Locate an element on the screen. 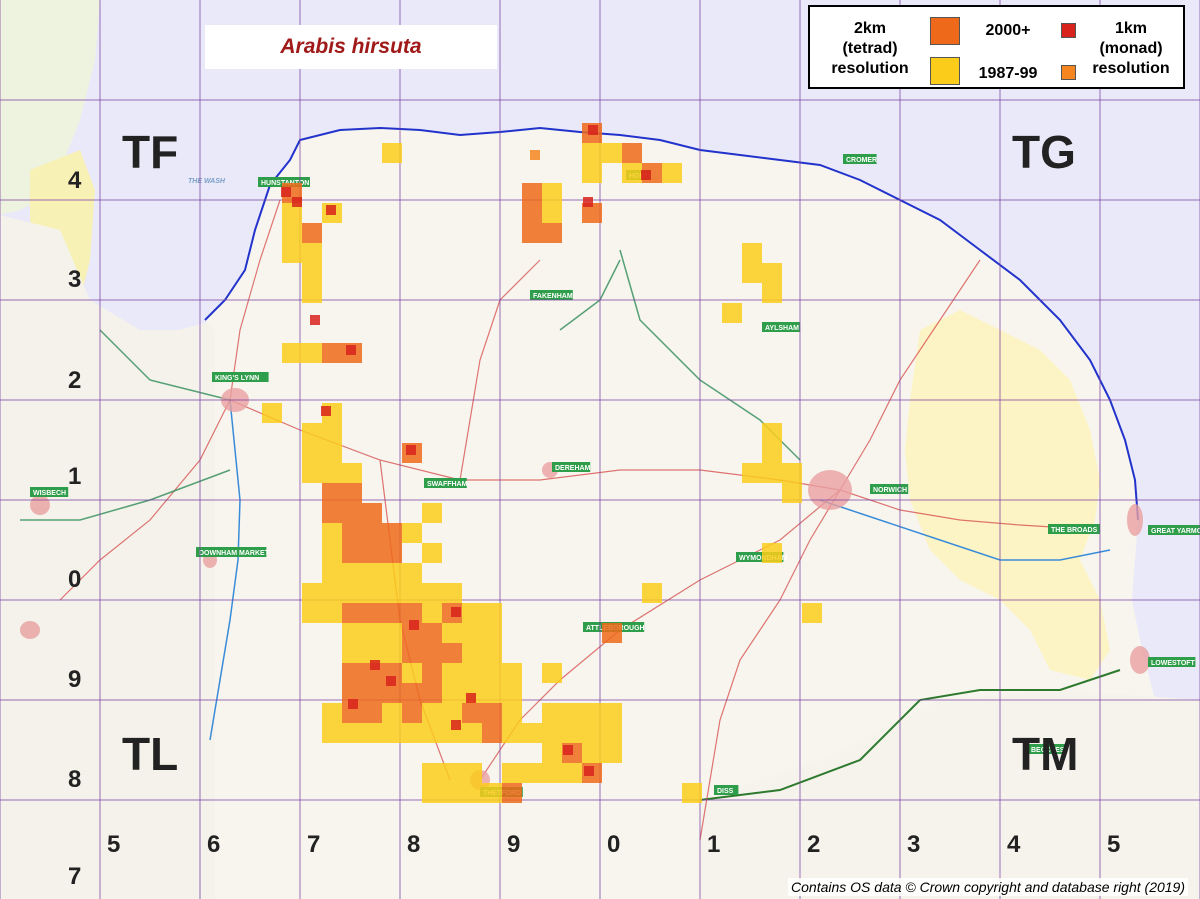 The height and width of the screenshot is (899, 1200). place-label: WISBECH is located at coordinates (49, 492).